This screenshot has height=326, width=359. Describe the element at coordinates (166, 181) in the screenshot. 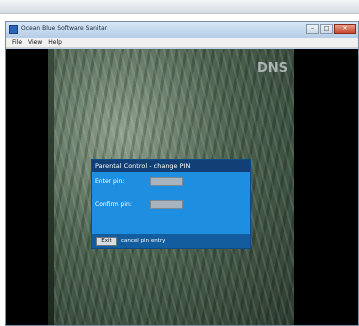

I see `enter-pin-input` at that location.